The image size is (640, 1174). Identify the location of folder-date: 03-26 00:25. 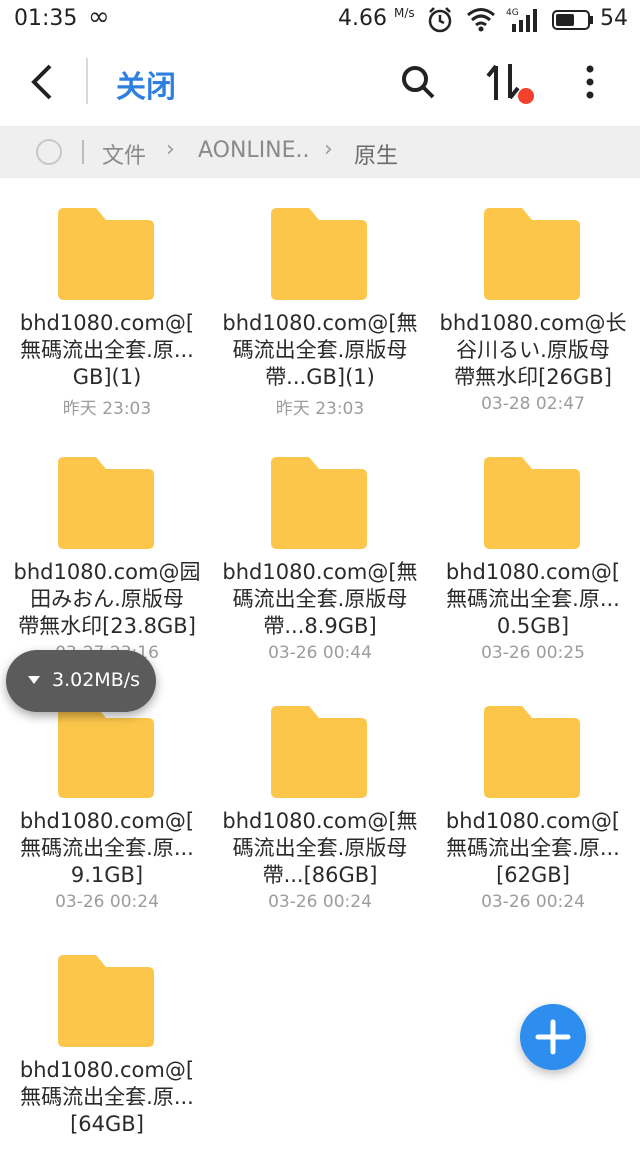
(533, 653).